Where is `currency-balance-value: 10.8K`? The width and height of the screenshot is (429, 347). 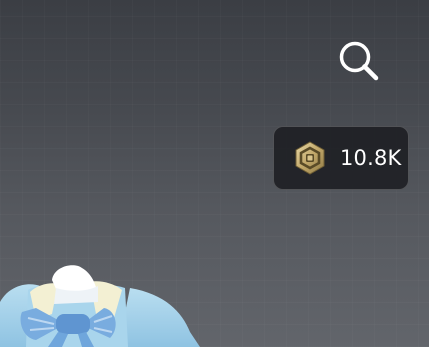
currency-balance-value: 10.8K is located at coordinates (371, 158).